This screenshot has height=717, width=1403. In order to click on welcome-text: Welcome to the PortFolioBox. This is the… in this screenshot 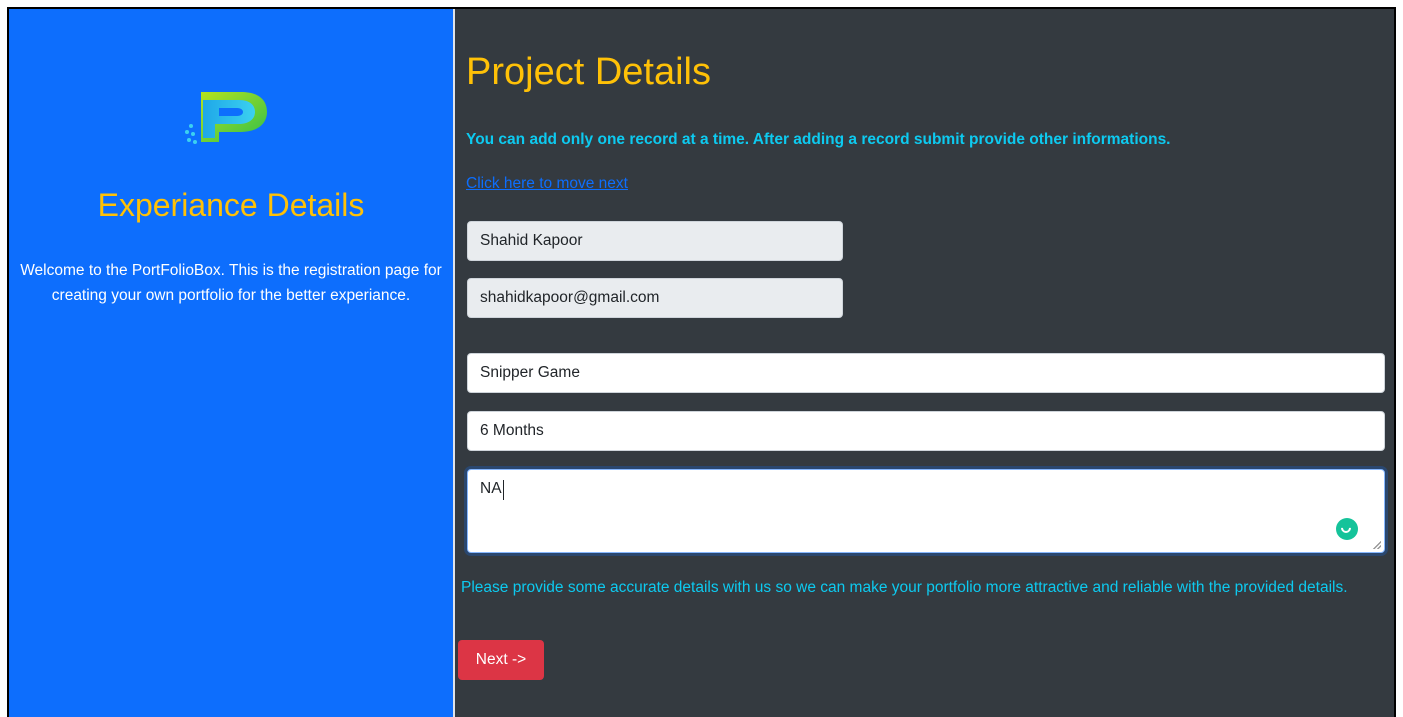, I will do `click(231, 283)`.